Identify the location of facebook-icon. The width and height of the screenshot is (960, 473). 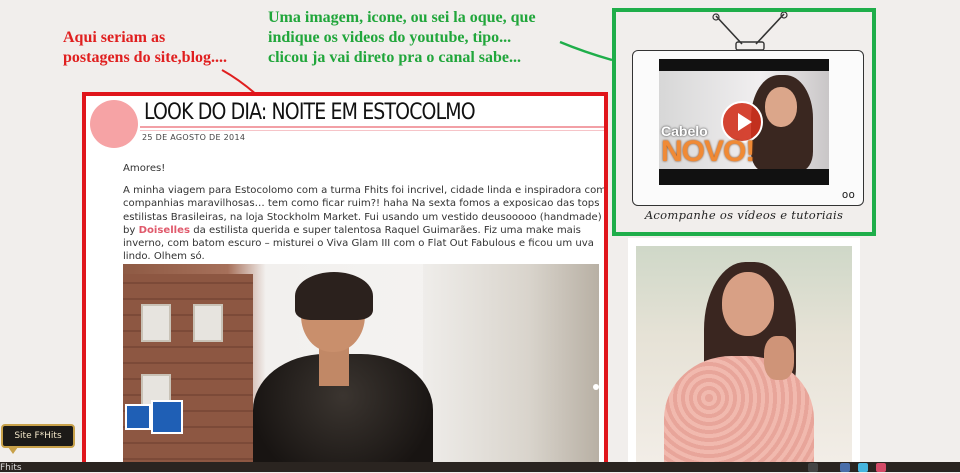
(845, 467).